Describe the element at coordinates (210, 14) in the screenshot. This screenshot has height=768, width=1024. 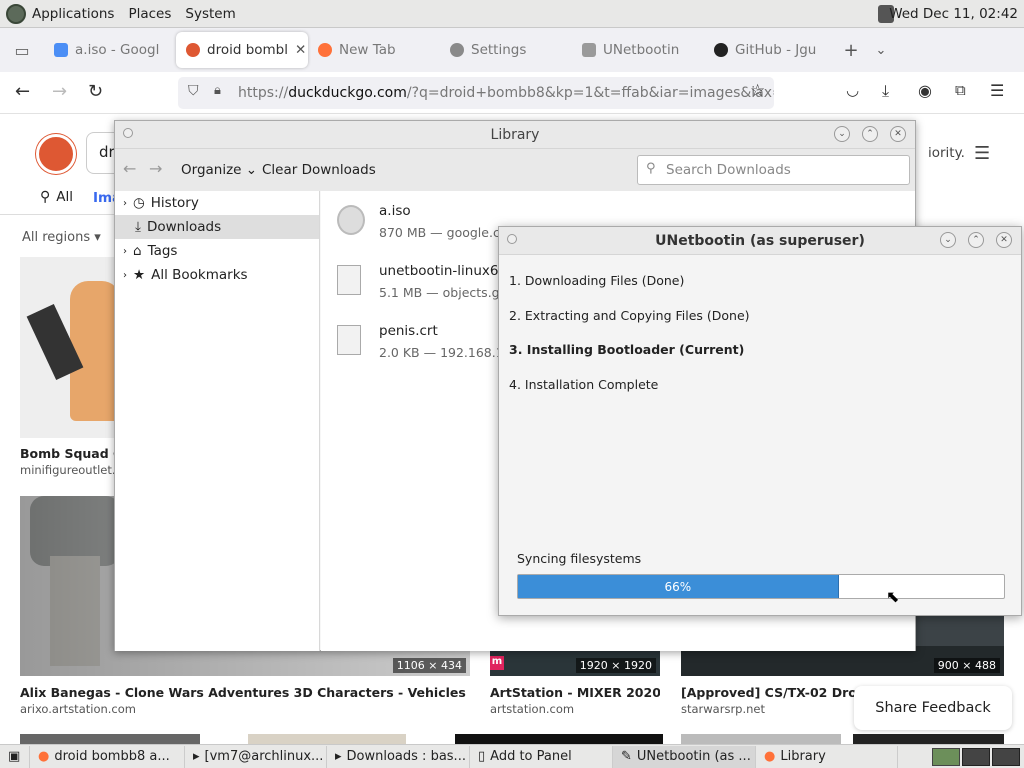
I see `menu-system: System` at that location.